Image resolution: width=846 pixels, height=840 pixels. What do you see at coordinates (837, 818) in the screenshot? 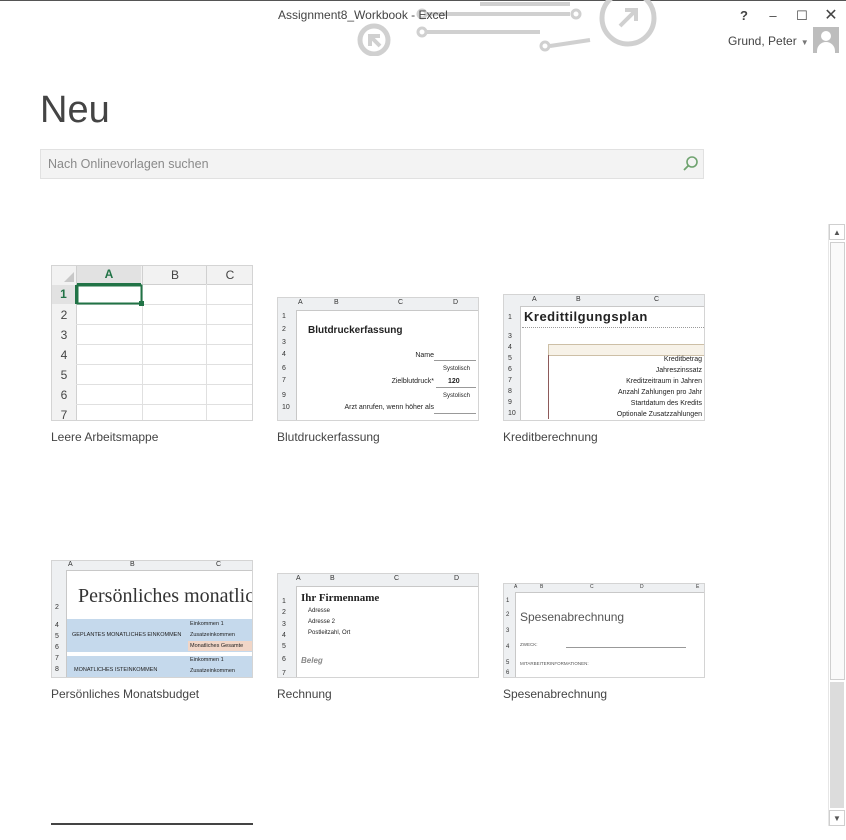
I see `scroll-down-icon: ▼` at bounding box center [837, 818].